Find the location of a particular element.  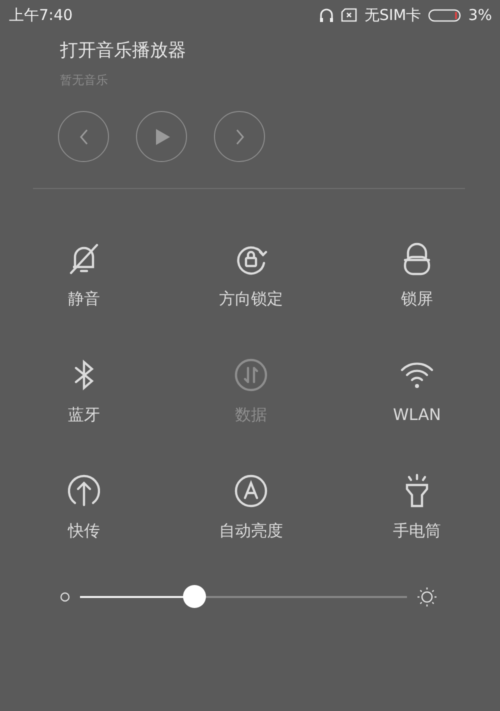

battery-icon is located at coordinates (445, 15).